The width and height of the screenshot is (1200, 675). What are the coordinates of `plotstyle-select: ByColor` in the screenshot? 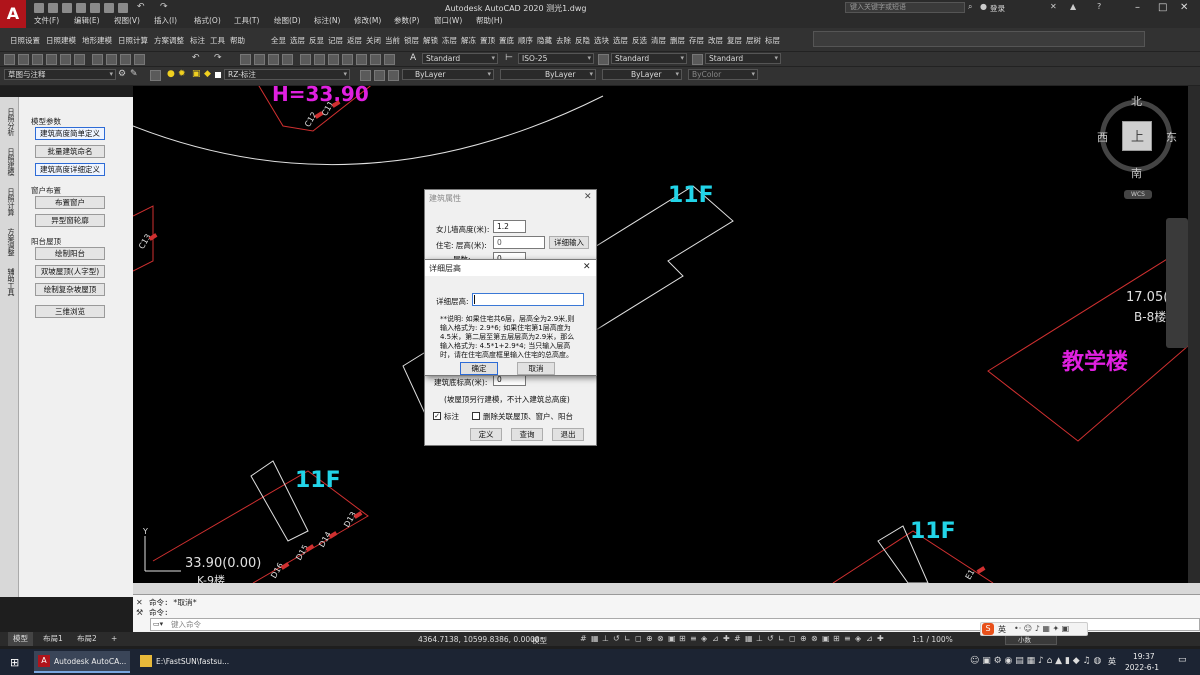 It's located at (723, 74).